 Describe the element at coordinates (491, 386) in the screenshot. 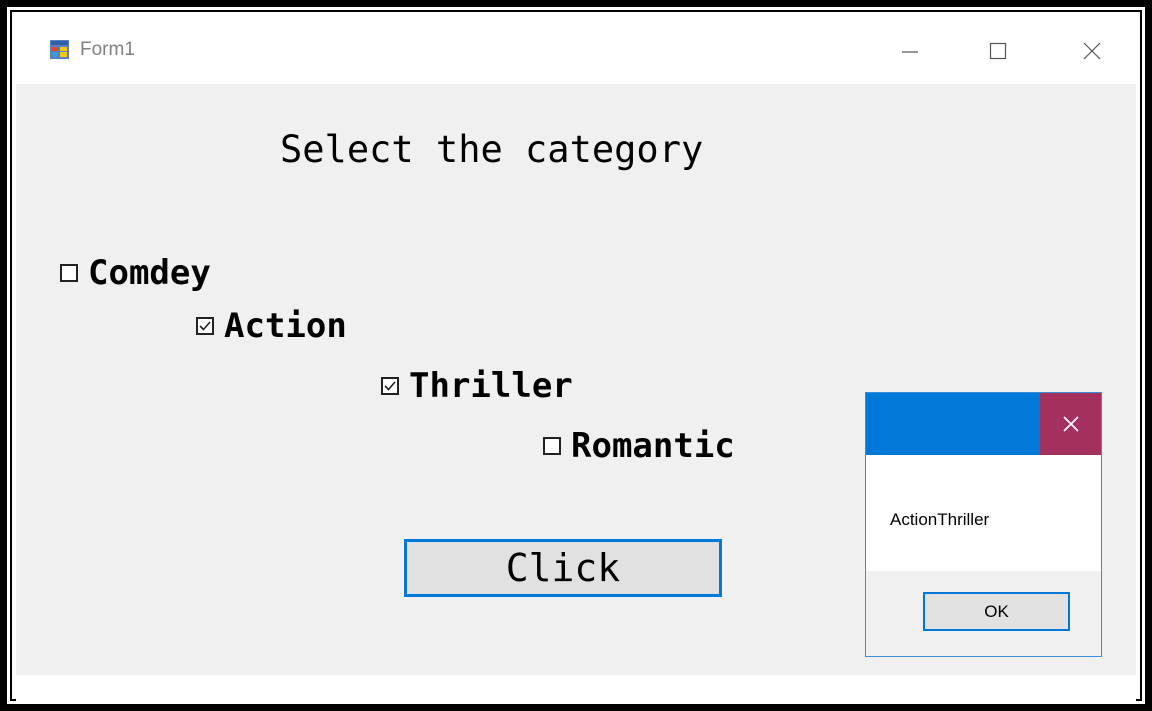

I see `checkbox-label: Thriller` at that location.